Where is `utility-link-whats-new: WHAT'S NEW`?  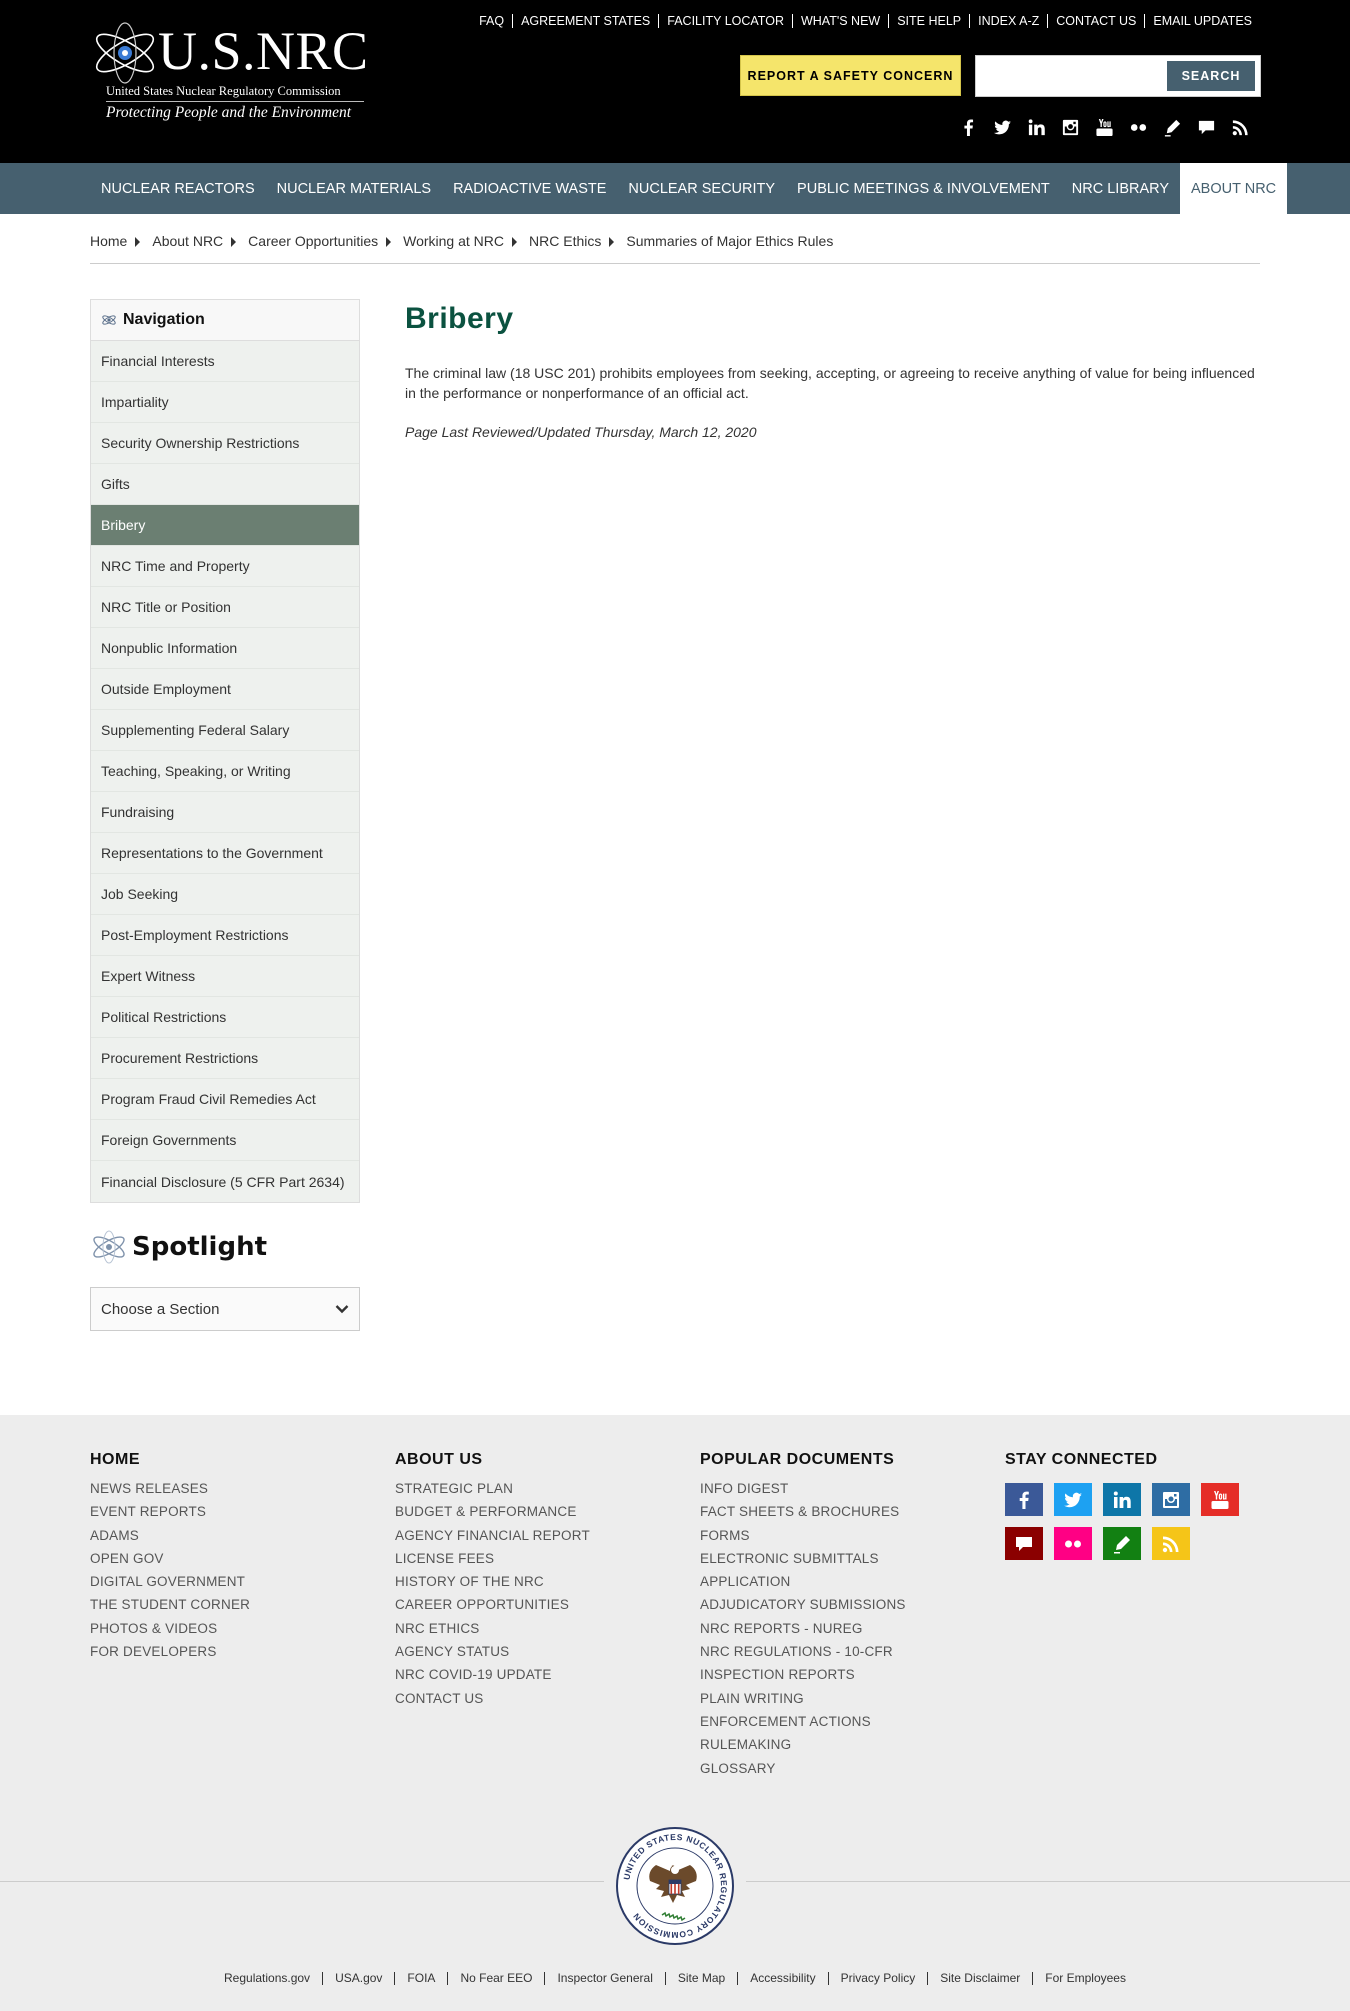
utility-link-whats-new: WHAT'S NEW is located at coordinates (839, 21).